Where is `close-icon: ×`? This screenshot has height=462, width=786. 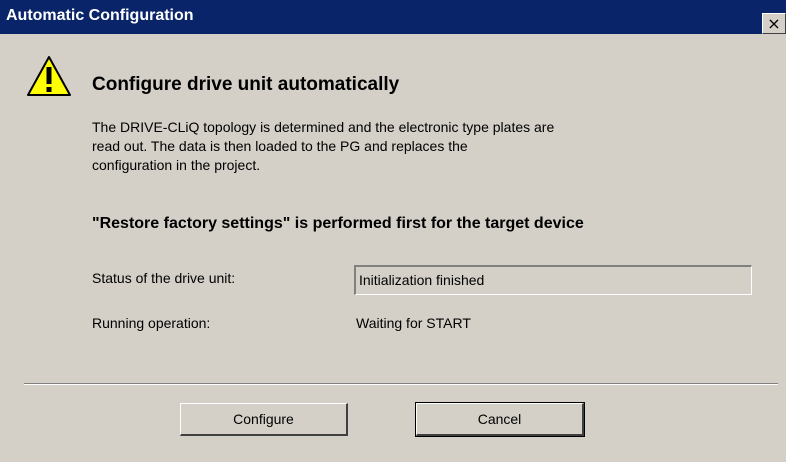
close-icon: × is located at coordinates (774, 23).